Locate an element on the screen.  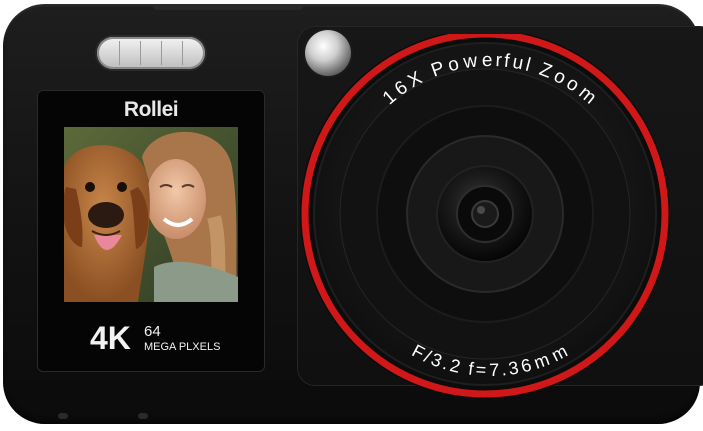
flash-icon is located at coordinates (151, 53).